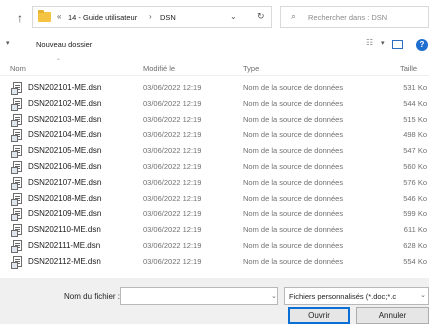 The width and height of the screenshot is (429, 324). What do you see at coordinates (65, 166) in the screenshot?
I see `file-name: DSN202106-ME.dsn` at bounding box center [65, 166].